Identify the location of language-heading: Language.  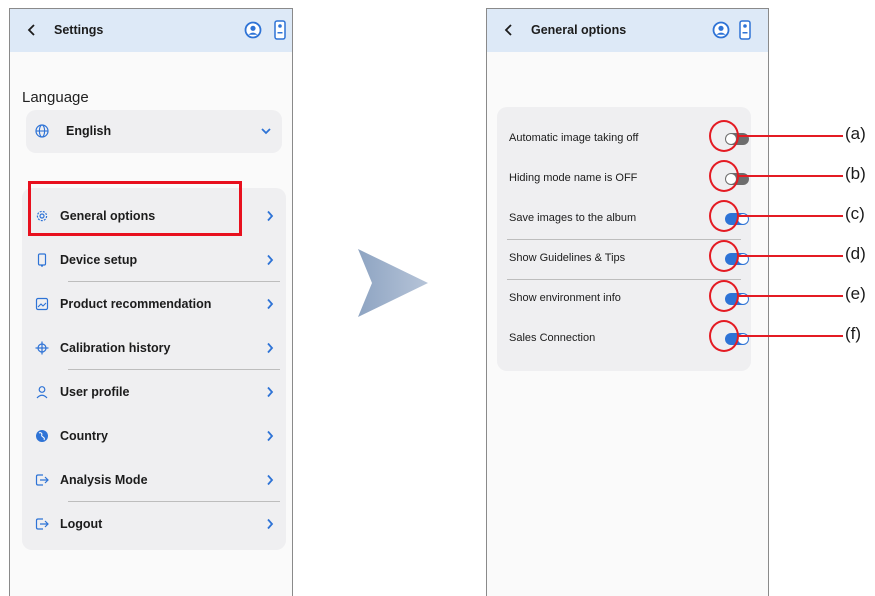
(55, 97).